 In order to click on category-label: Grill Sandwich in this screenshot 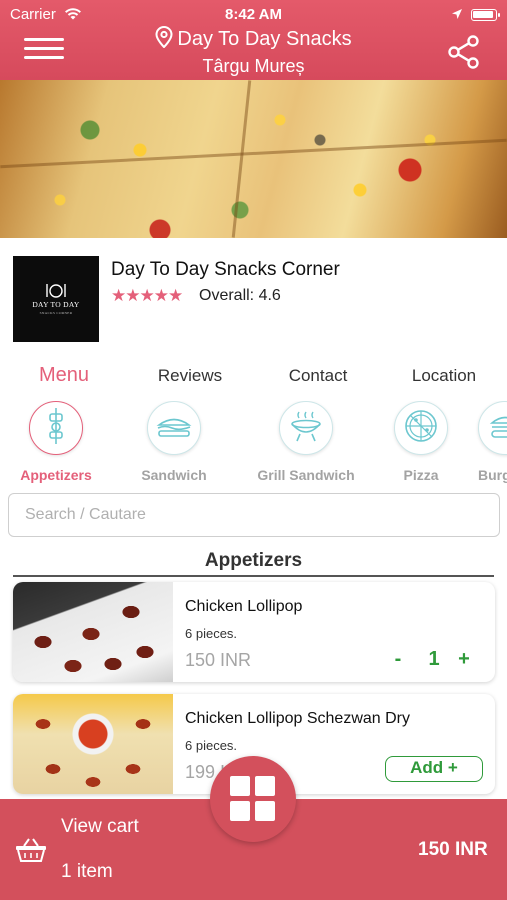, I will do `click(306, 475)`.